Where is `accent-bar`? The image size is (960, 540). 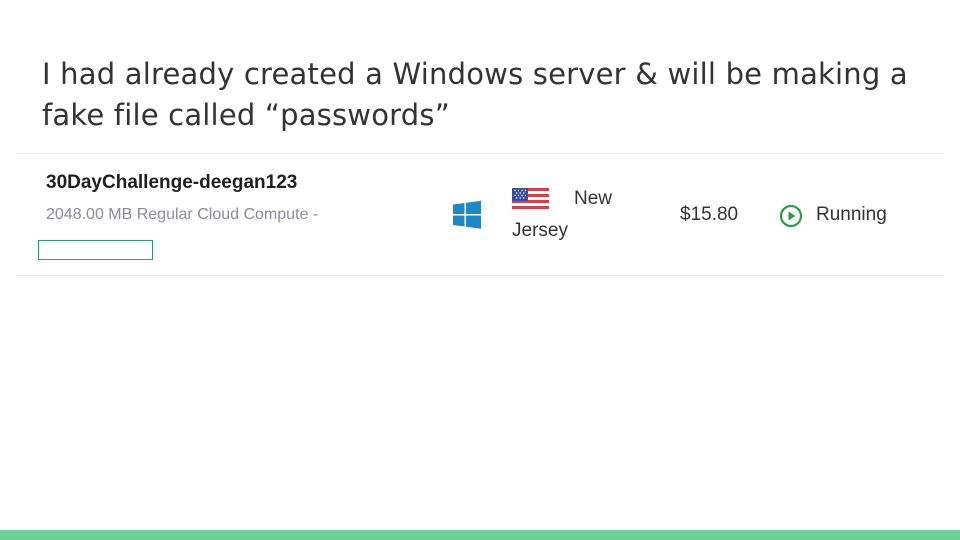
accent-bar is located at coordinates (480, 535).